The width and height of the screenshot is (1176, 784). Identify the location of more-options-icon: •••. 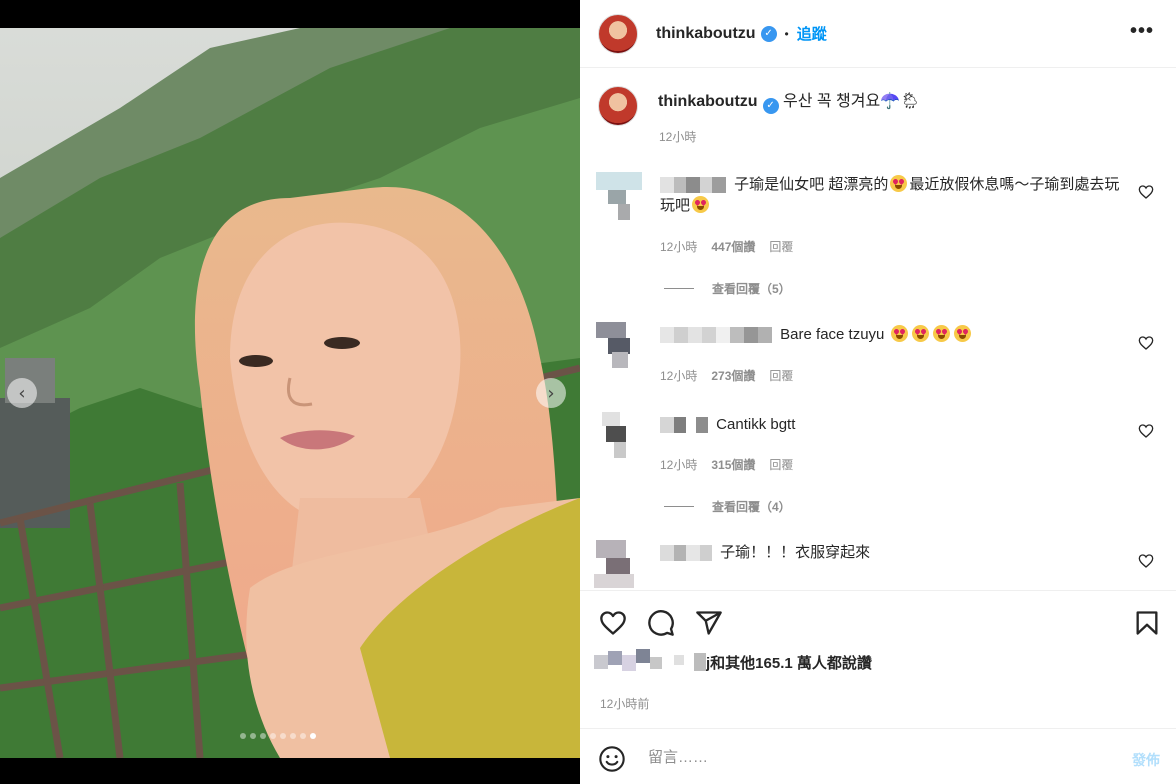
(1142, 31).